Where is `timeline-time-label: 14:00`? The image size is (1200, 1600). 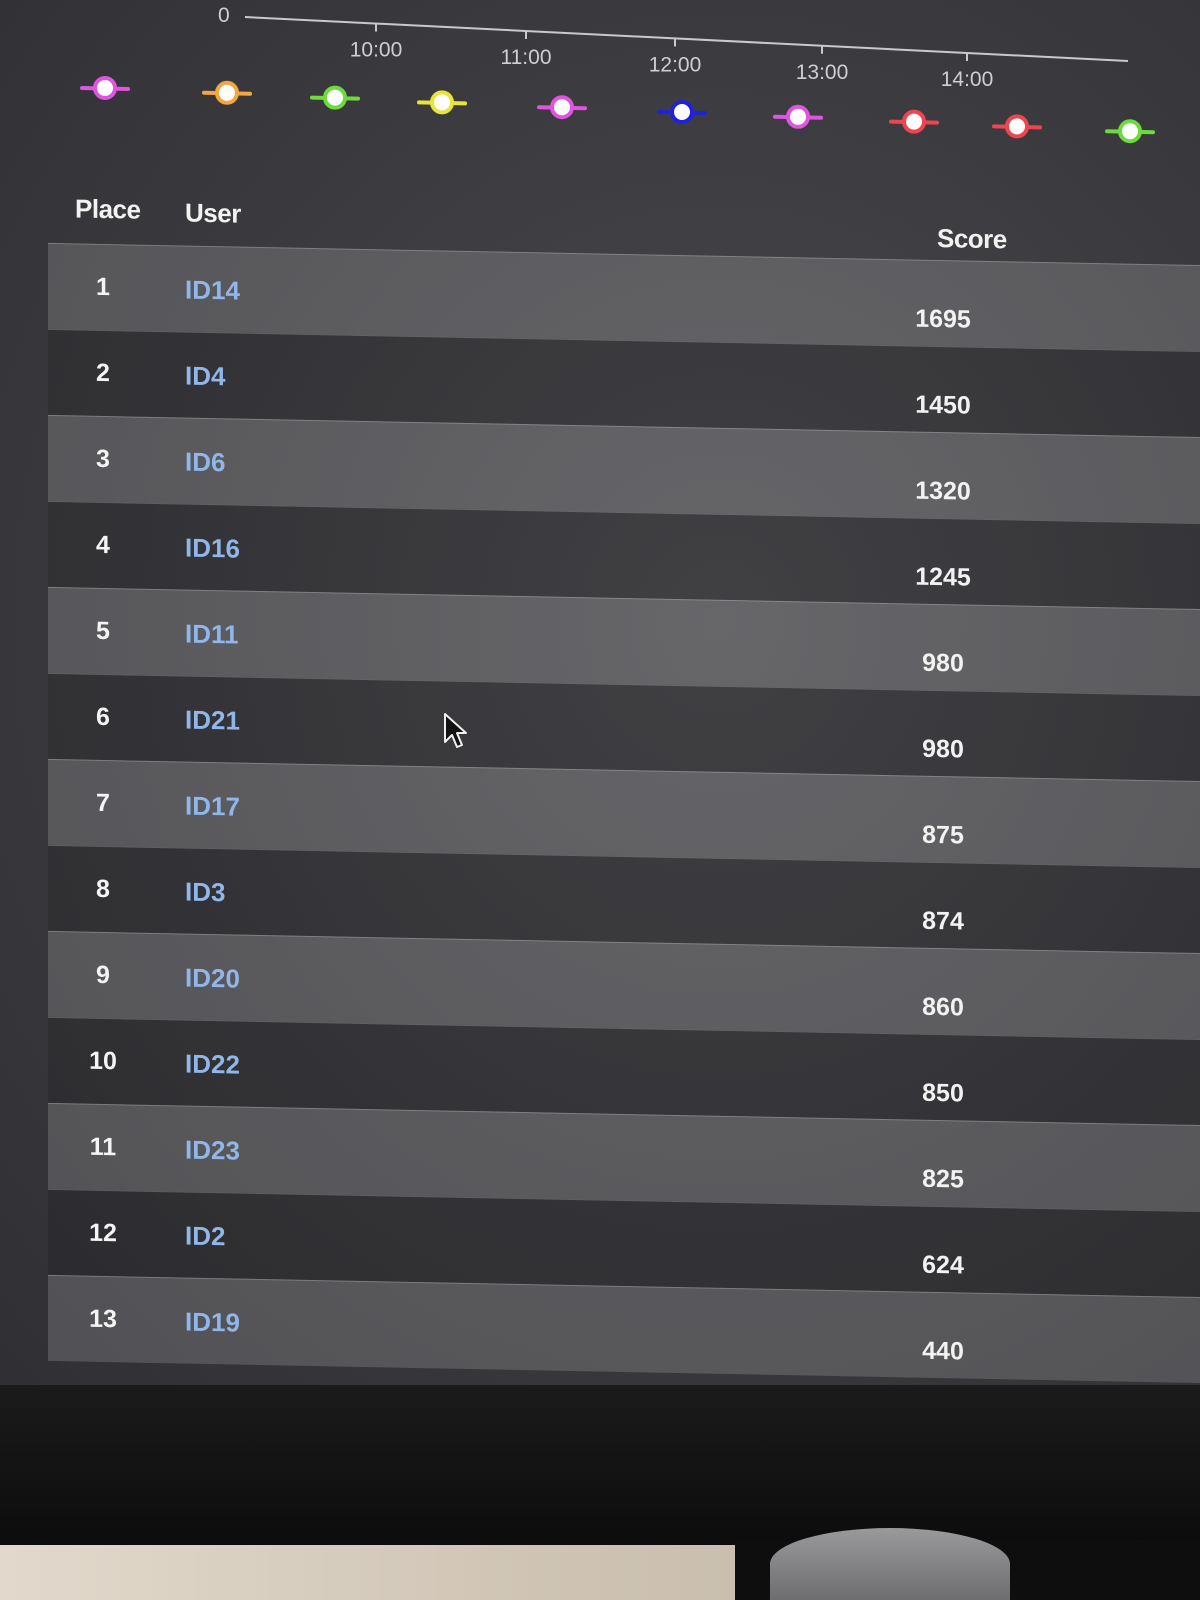 timeline-time-label: 14:00 is located at coordinates (967, 79).